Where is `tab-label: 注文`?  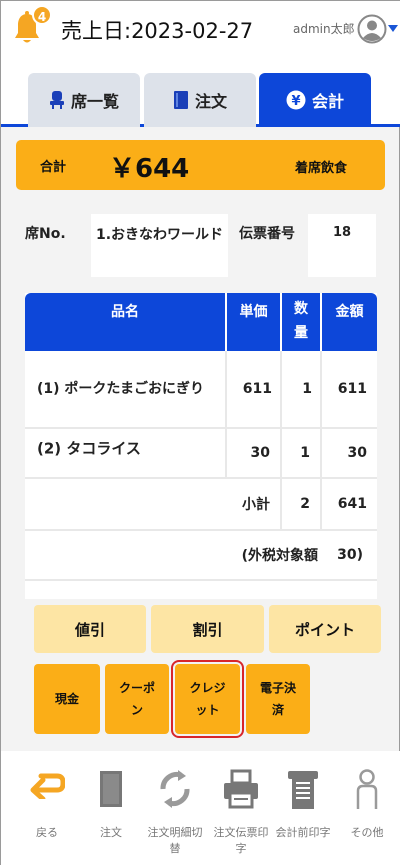 tab-label: 注文 is located at coordinates (210, 101).